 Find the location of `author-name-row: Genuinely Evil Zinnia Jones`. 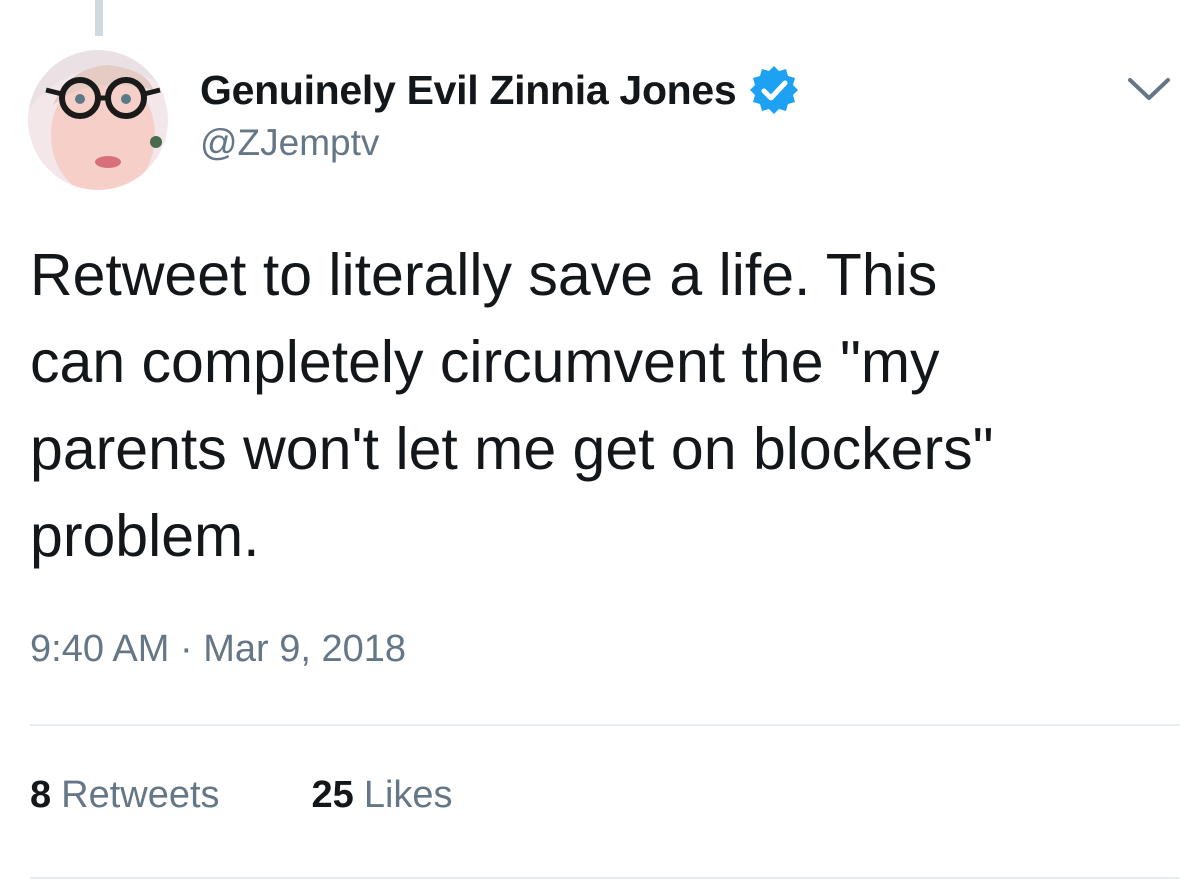

author-name-row: Genuinely Evil Zinnia Jones is located at coordinates (500, 90).